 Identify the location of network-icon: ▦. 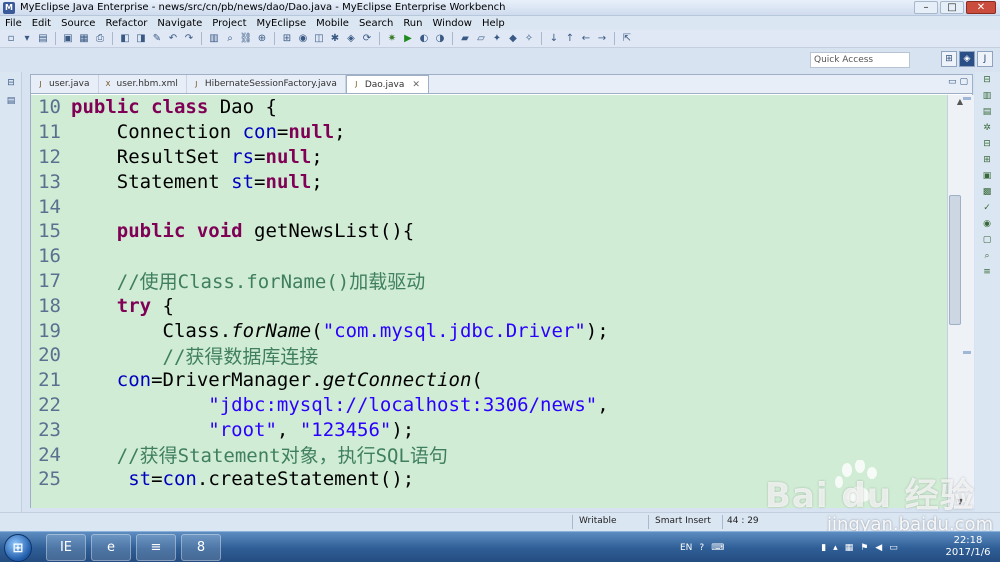
(849, 548).